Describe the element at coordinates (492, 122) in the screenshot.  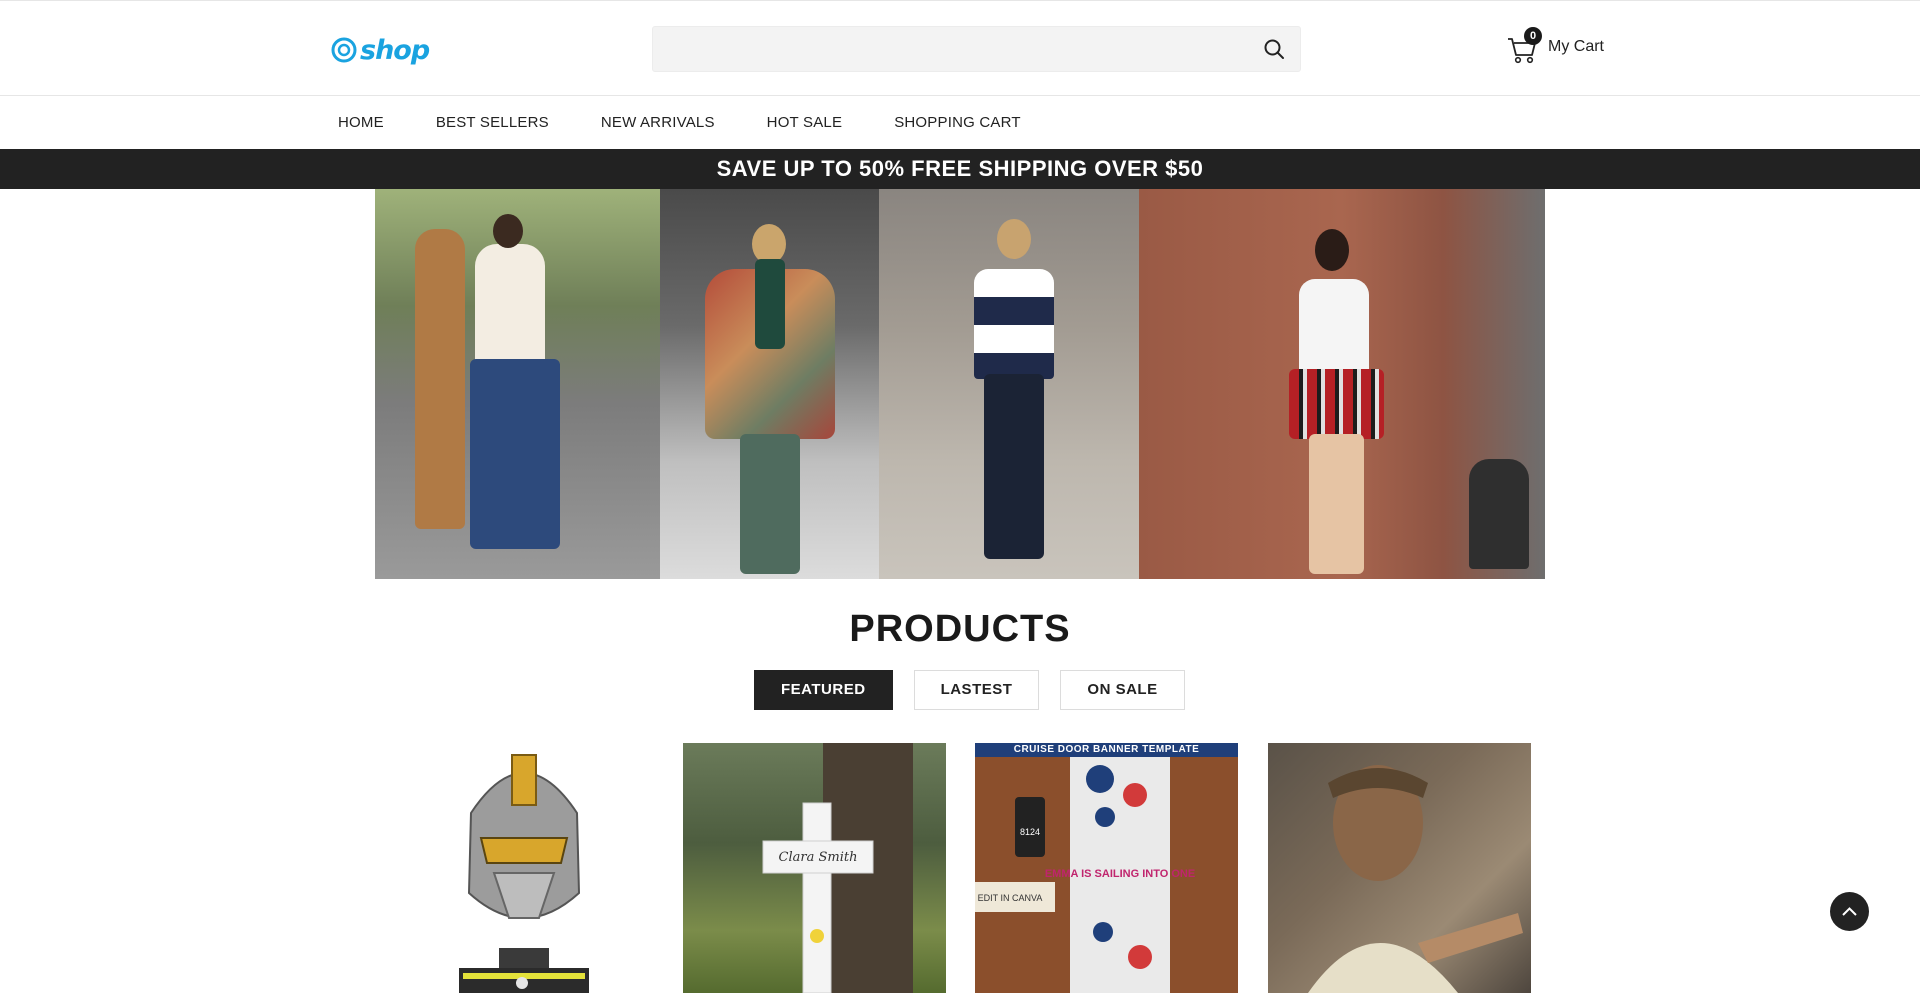
I see `nav-item-best-sellers: BEST SELLERS` at that location.